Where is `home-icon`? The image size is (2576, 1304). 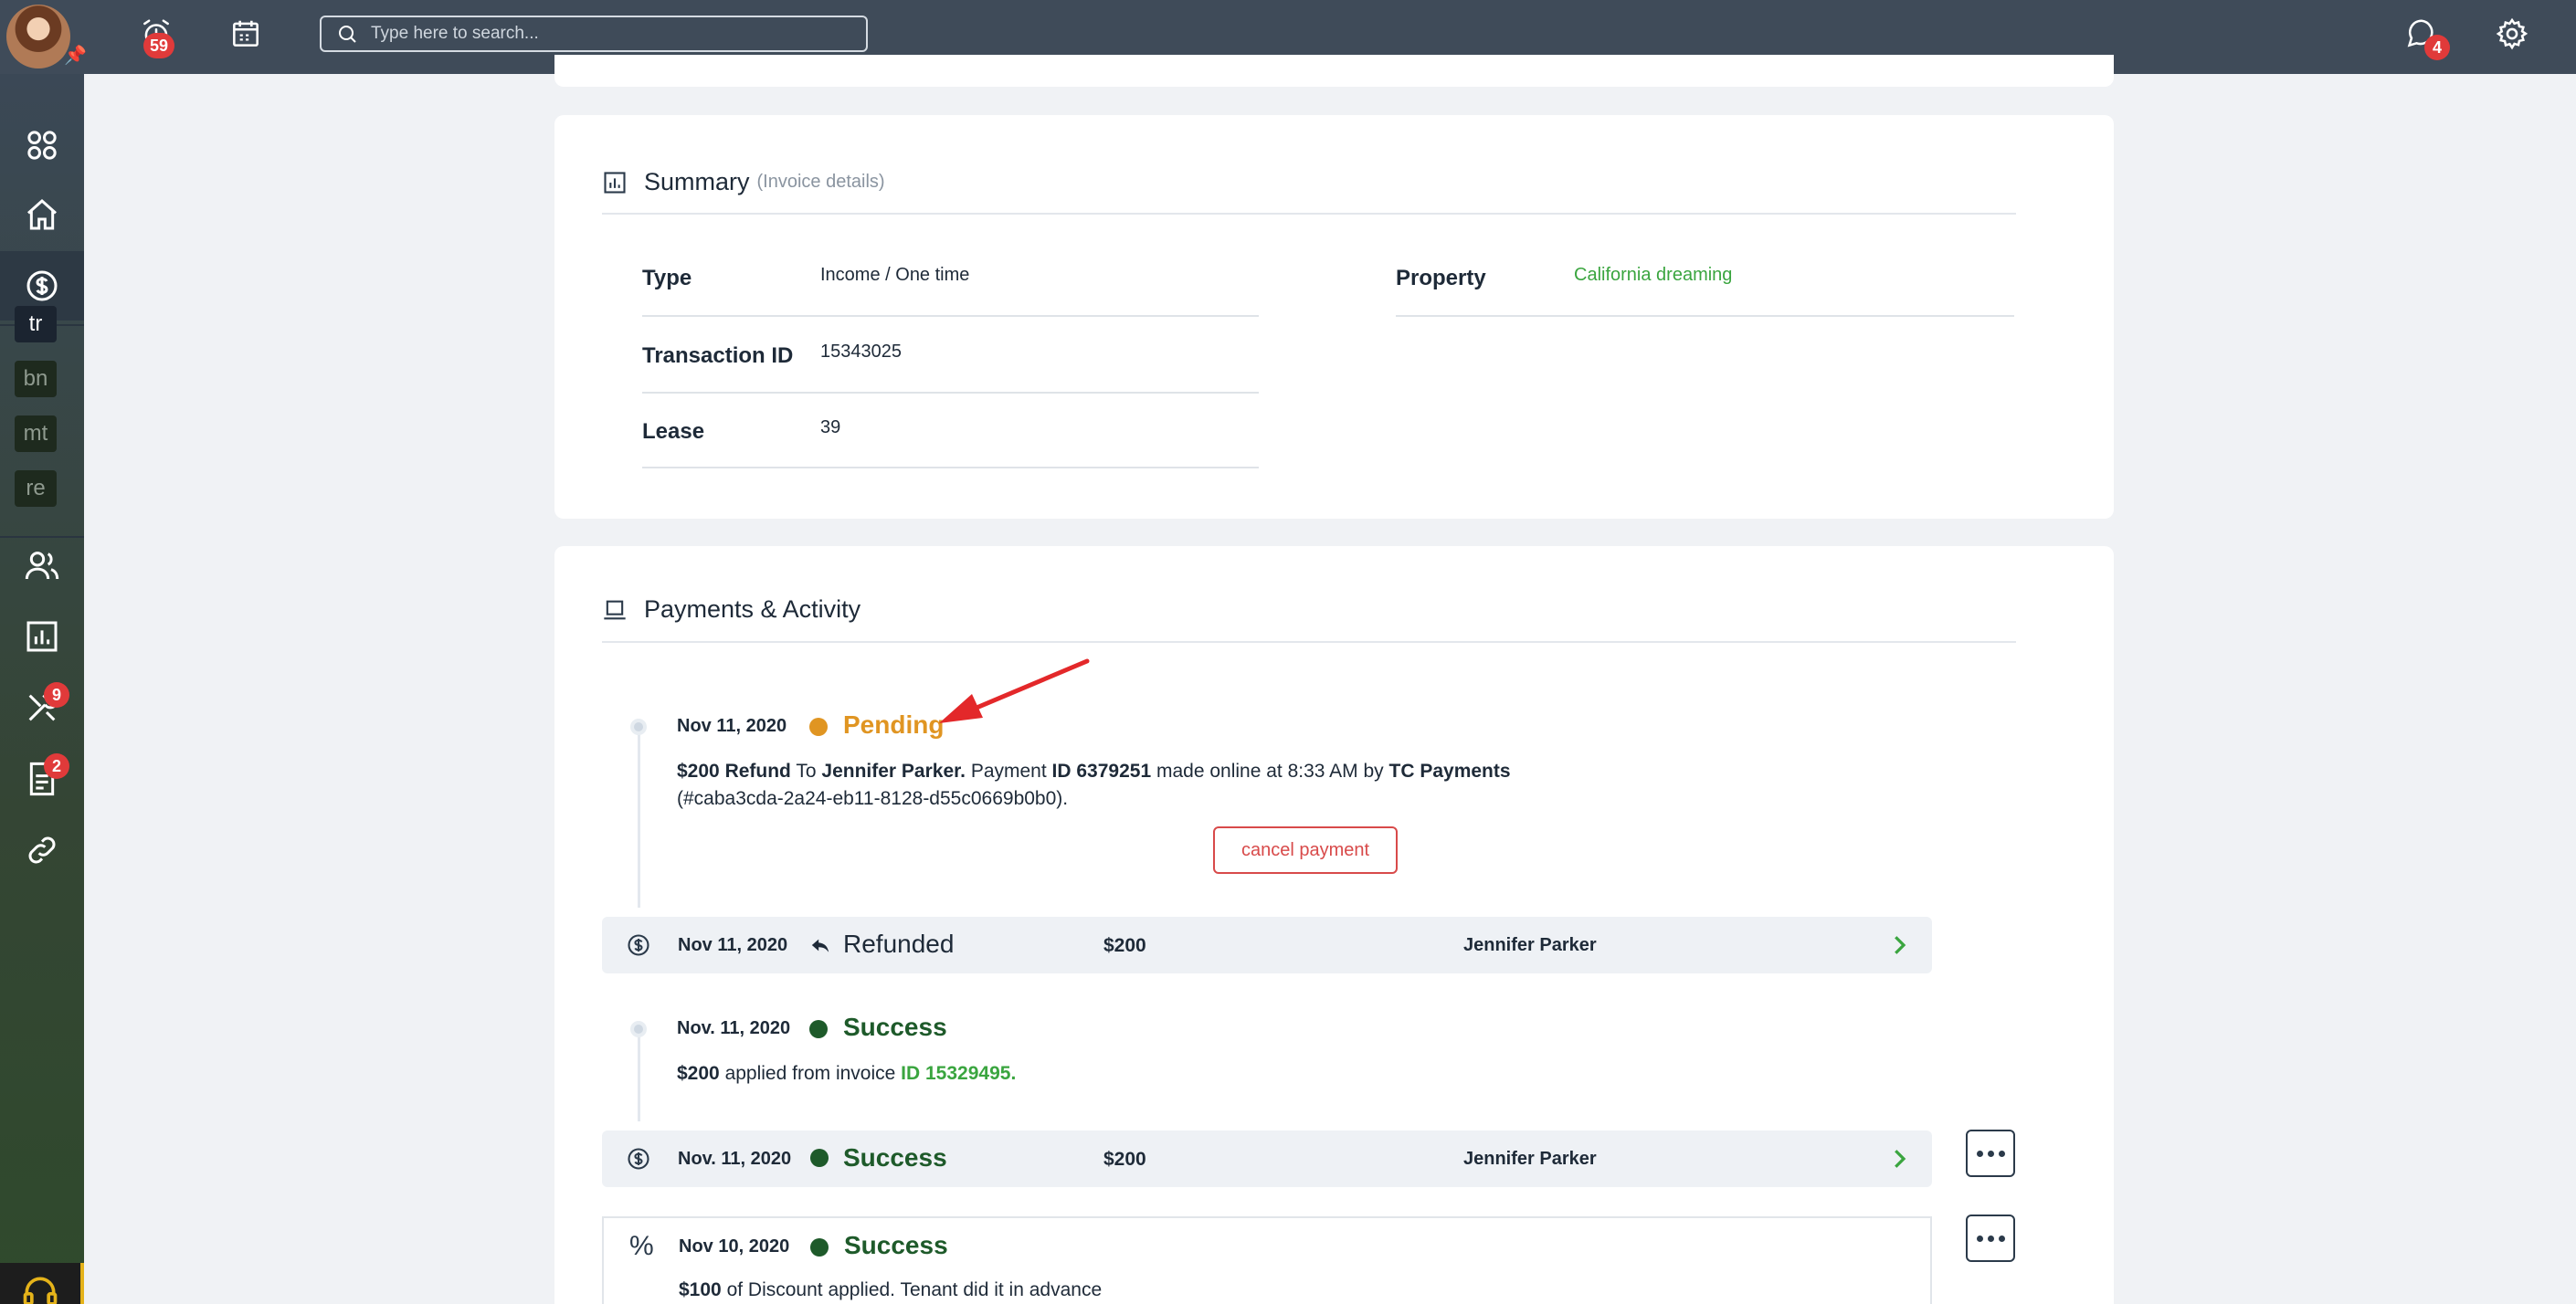
home-icon is located at coordinates (42, 214).